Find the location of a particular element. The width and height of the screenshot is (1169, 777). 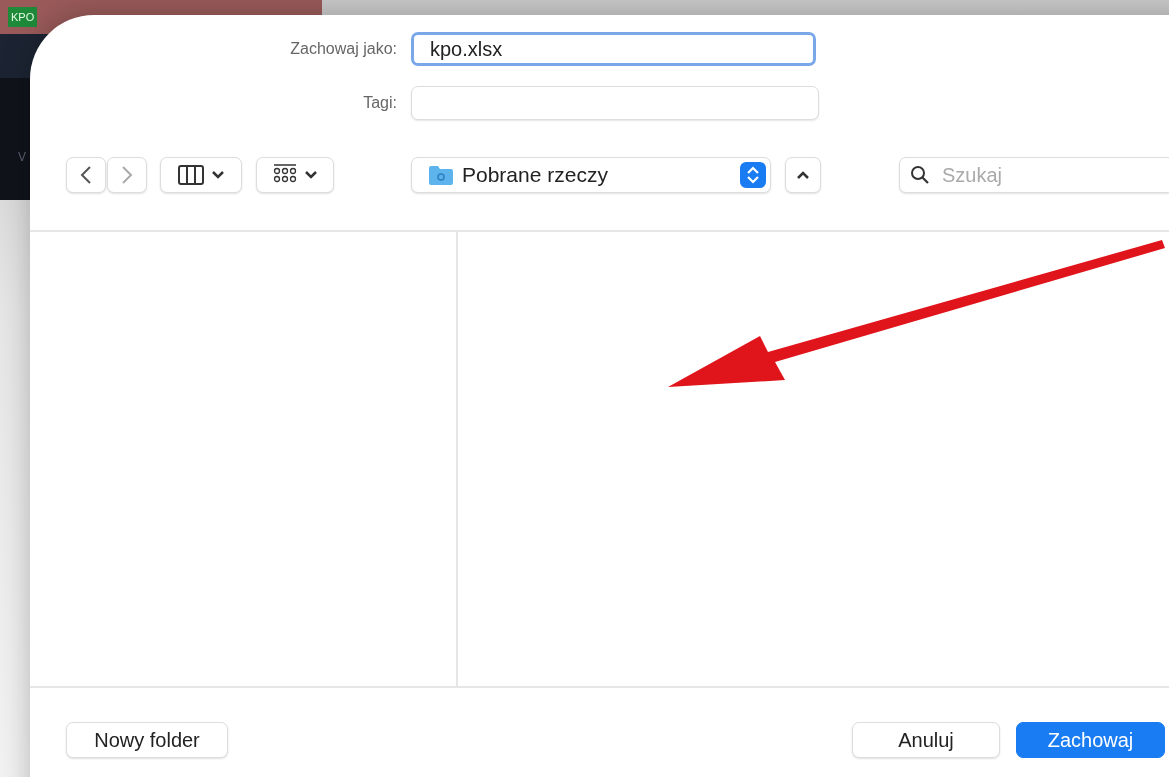

tags-field is located at coordinates (615, 103).